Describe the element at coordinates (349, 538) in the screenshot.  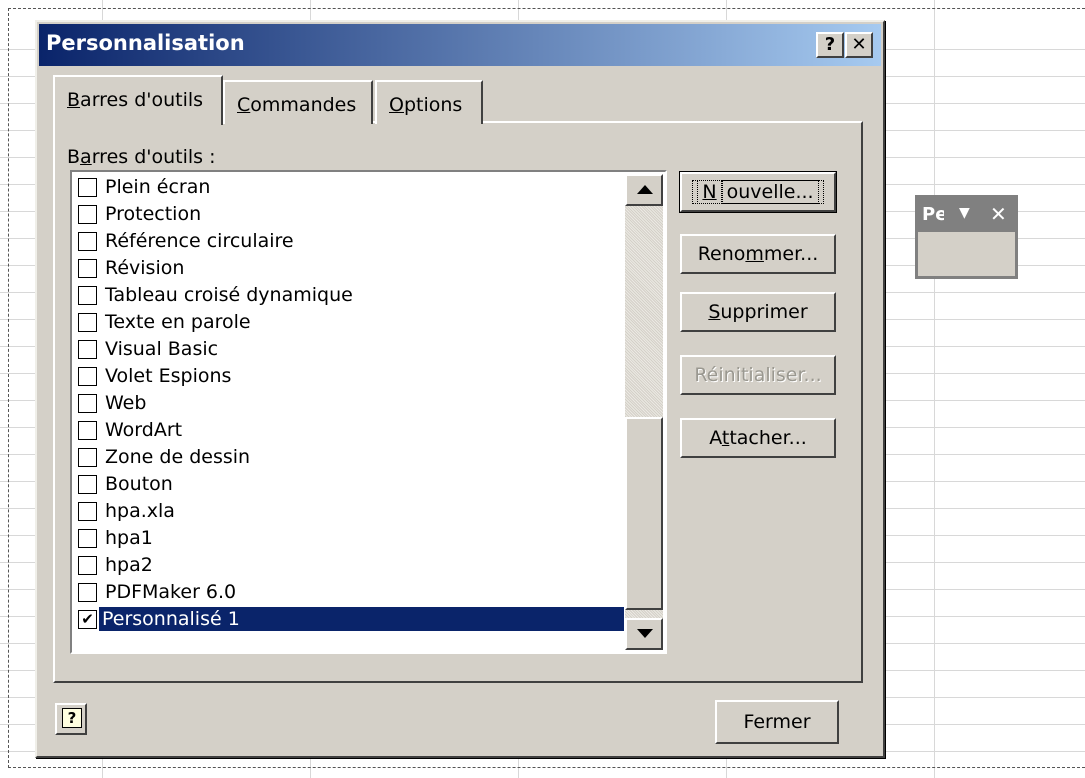
I see `toolbar-list-item: hpa1` at that location.